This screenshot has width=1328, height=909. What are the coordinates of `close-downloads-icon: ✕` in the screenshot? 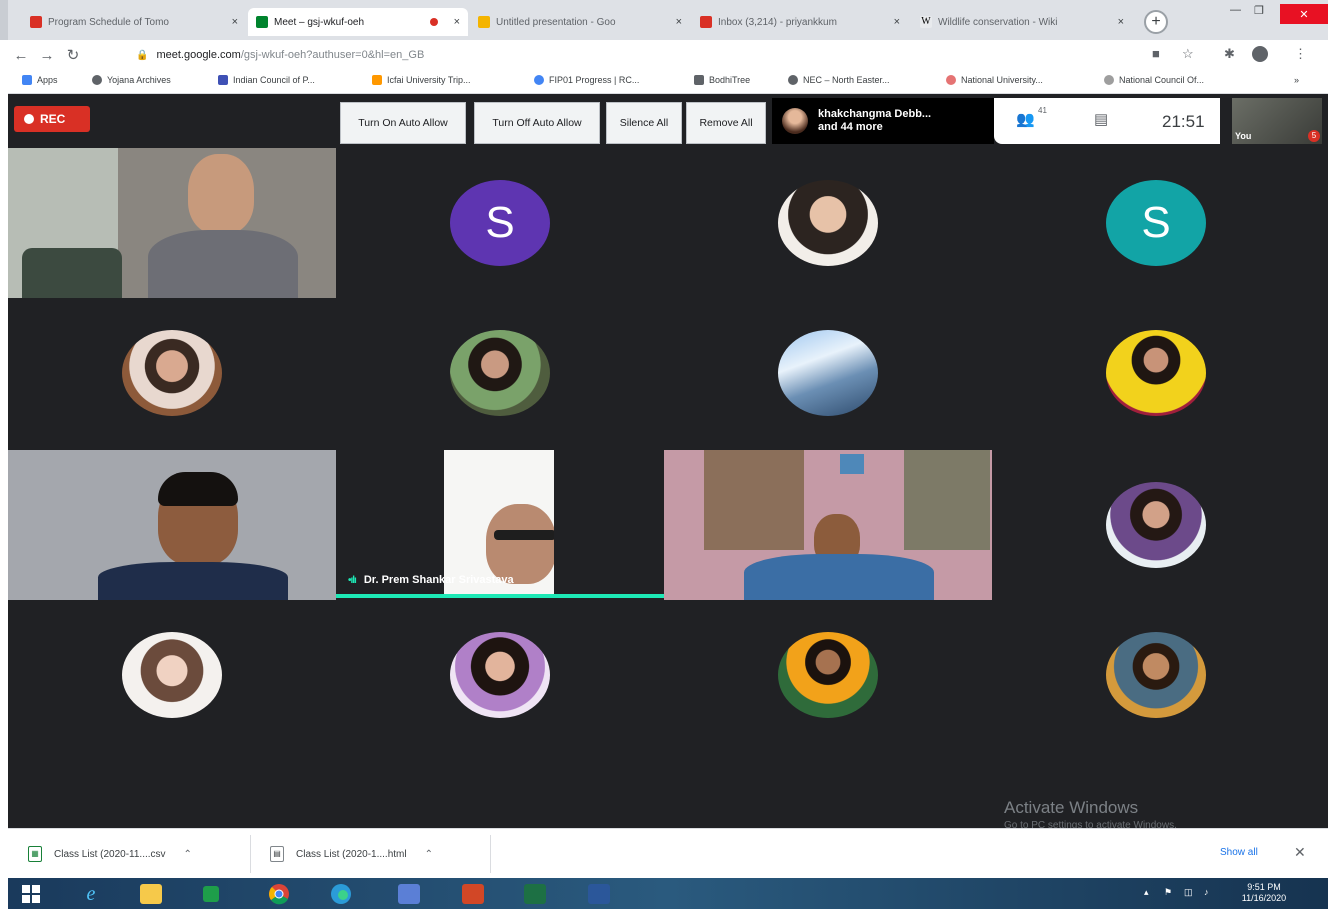 It's located at (1300, 852).